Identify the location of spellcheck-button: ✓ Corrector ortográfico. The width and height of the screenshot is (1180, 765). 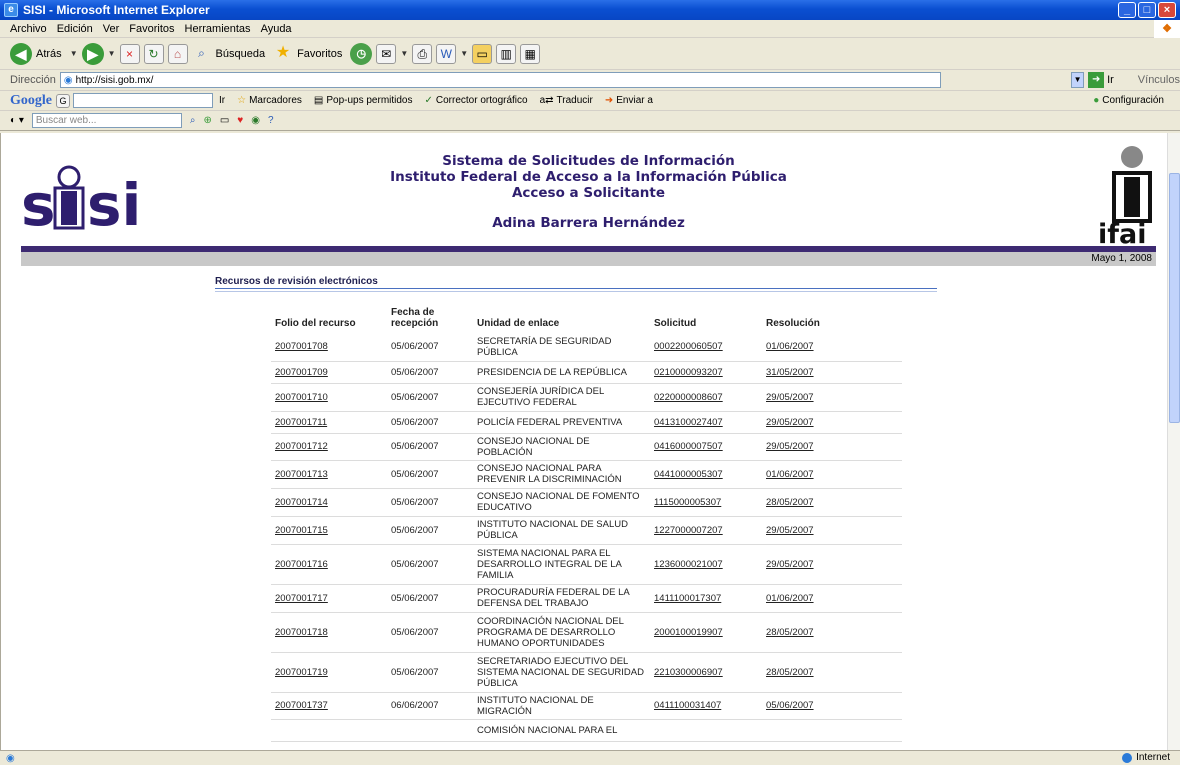
(476, 100).